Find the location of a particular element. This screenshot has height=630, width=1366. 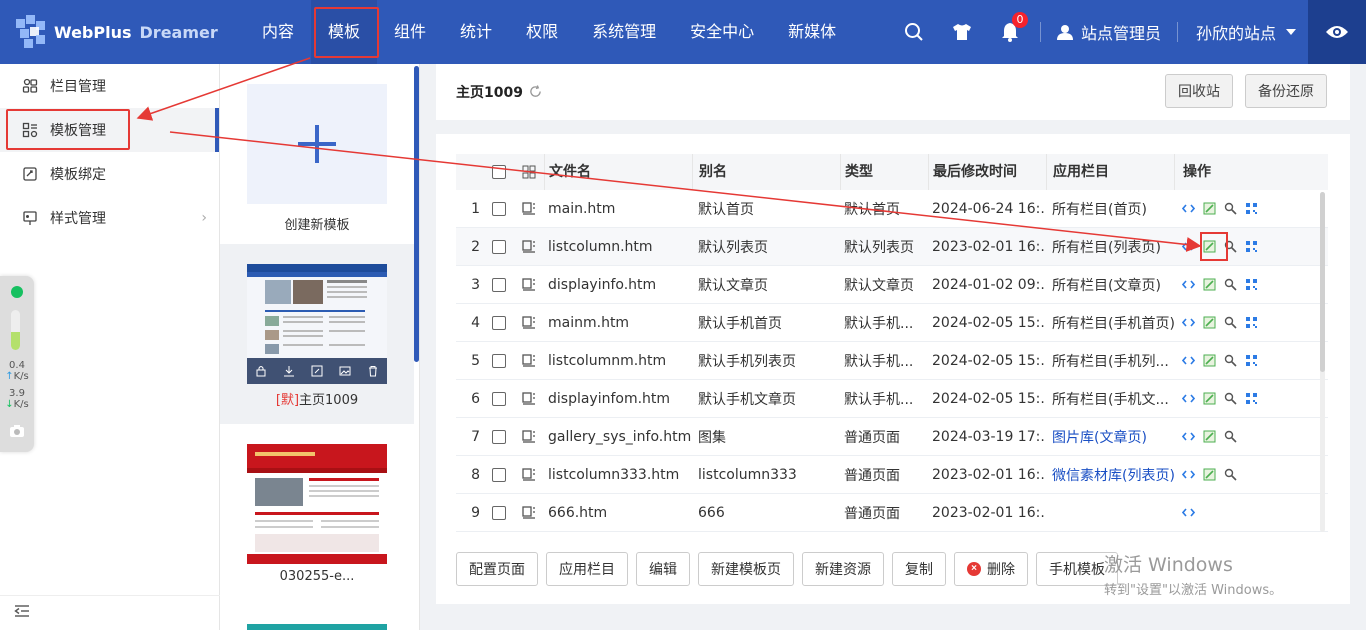

nav-item: 安全中心 is located at coordinates (722, 32).